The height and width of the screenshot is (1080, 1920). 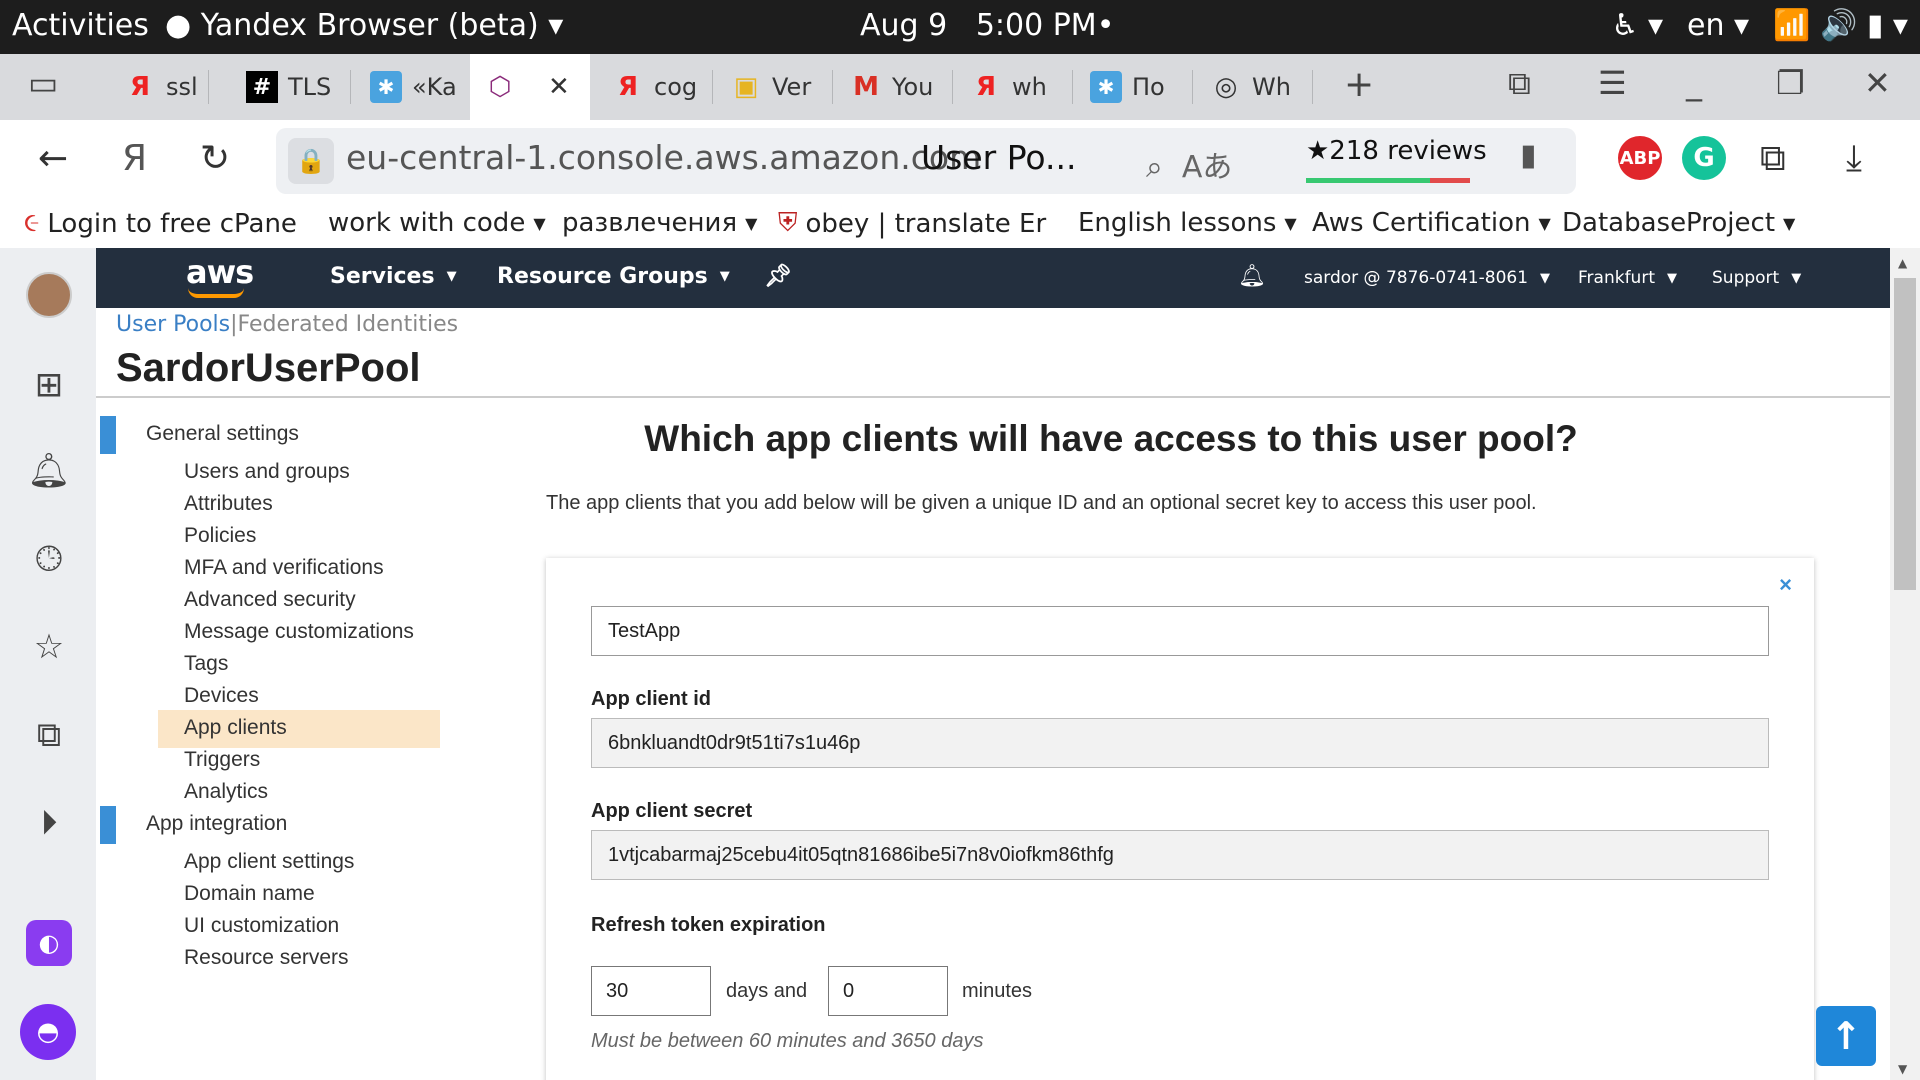 I want to click on menu-section-app-integration: App integration, so click(x=286, y=825).